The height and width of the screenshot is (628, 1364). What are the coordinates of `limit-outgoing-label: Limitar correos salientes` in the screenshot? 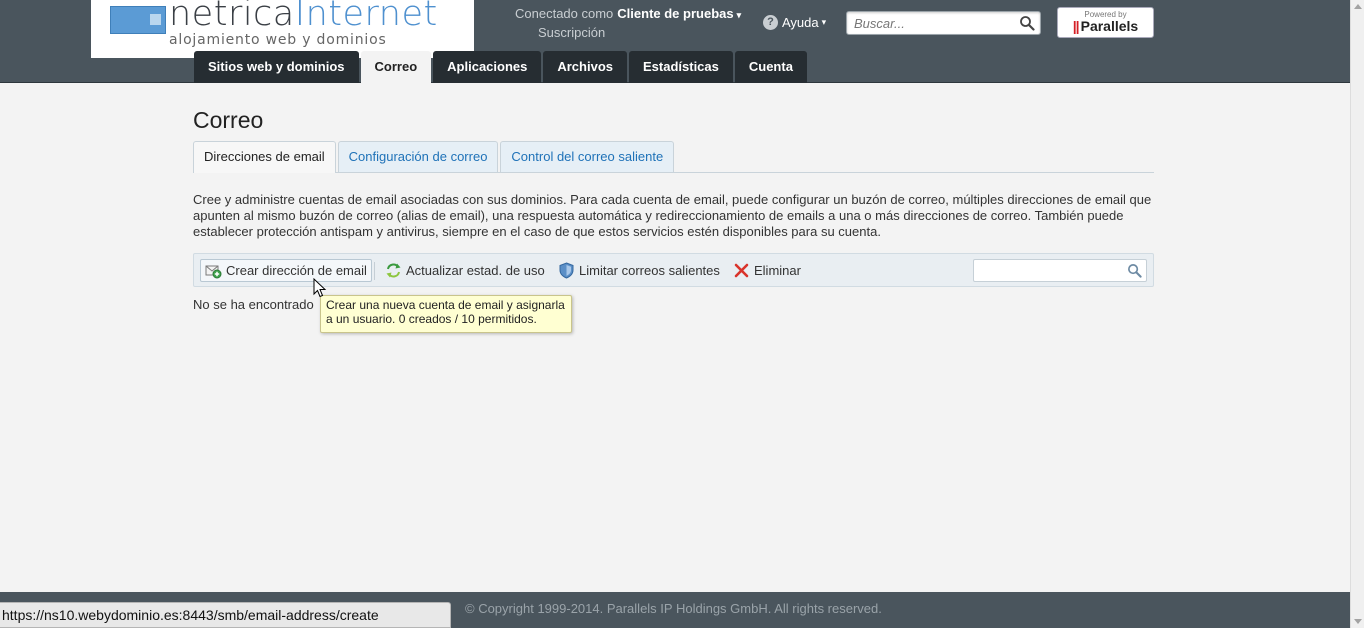 It's located at (649, 270).